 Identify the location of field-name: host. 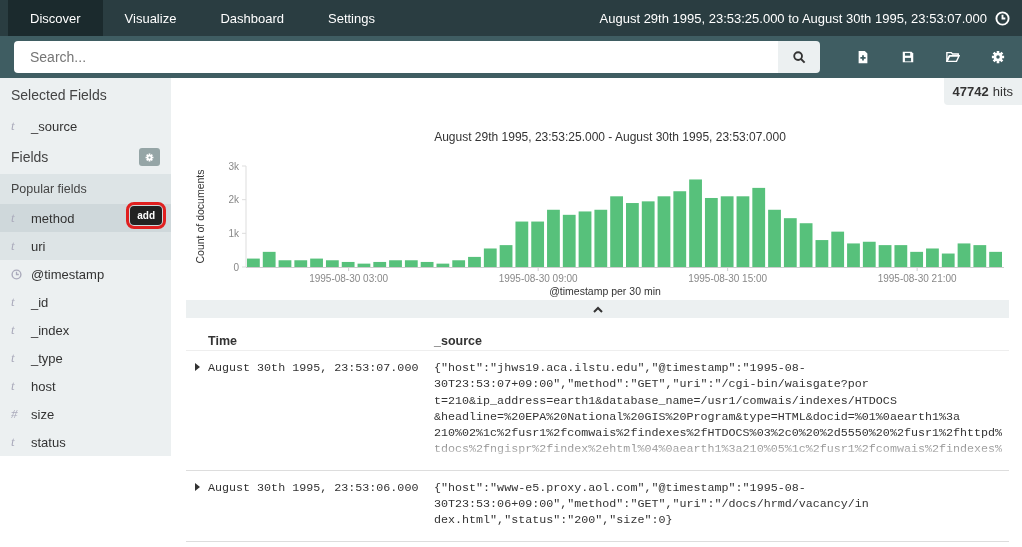
(43, 386).